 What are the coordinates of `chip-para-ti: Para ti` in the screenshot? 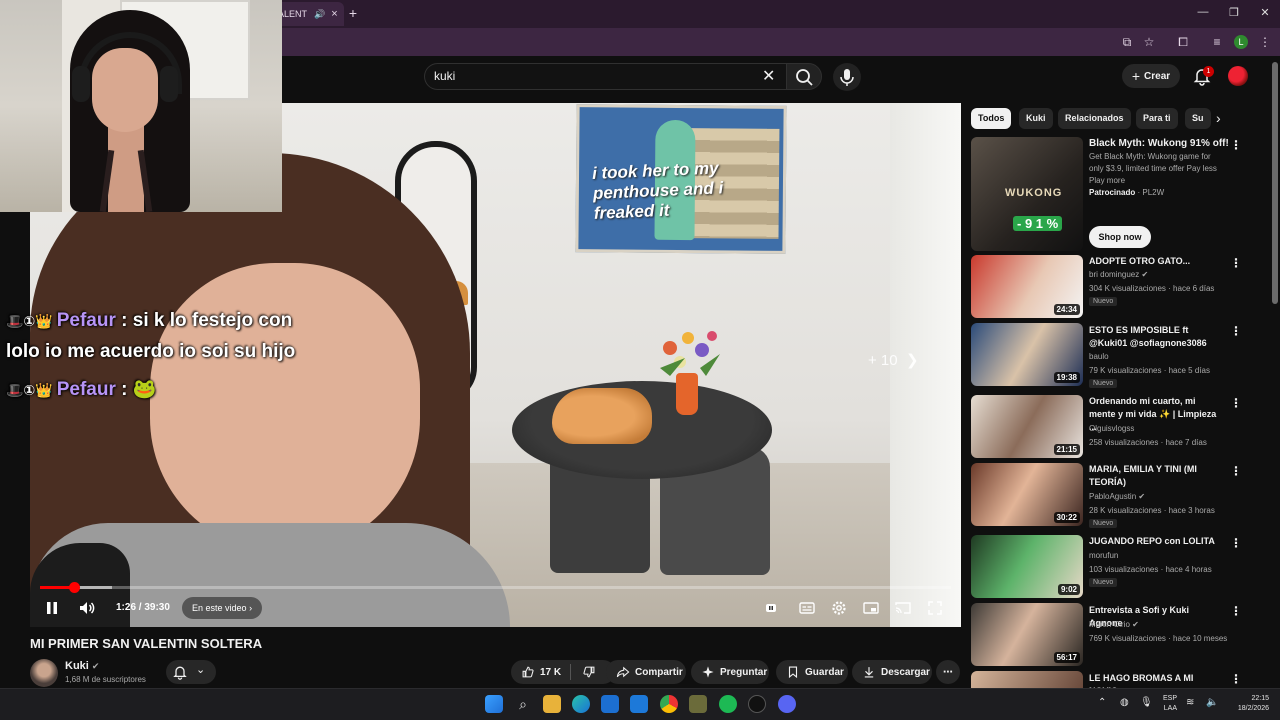 It's located at (1157, 118).